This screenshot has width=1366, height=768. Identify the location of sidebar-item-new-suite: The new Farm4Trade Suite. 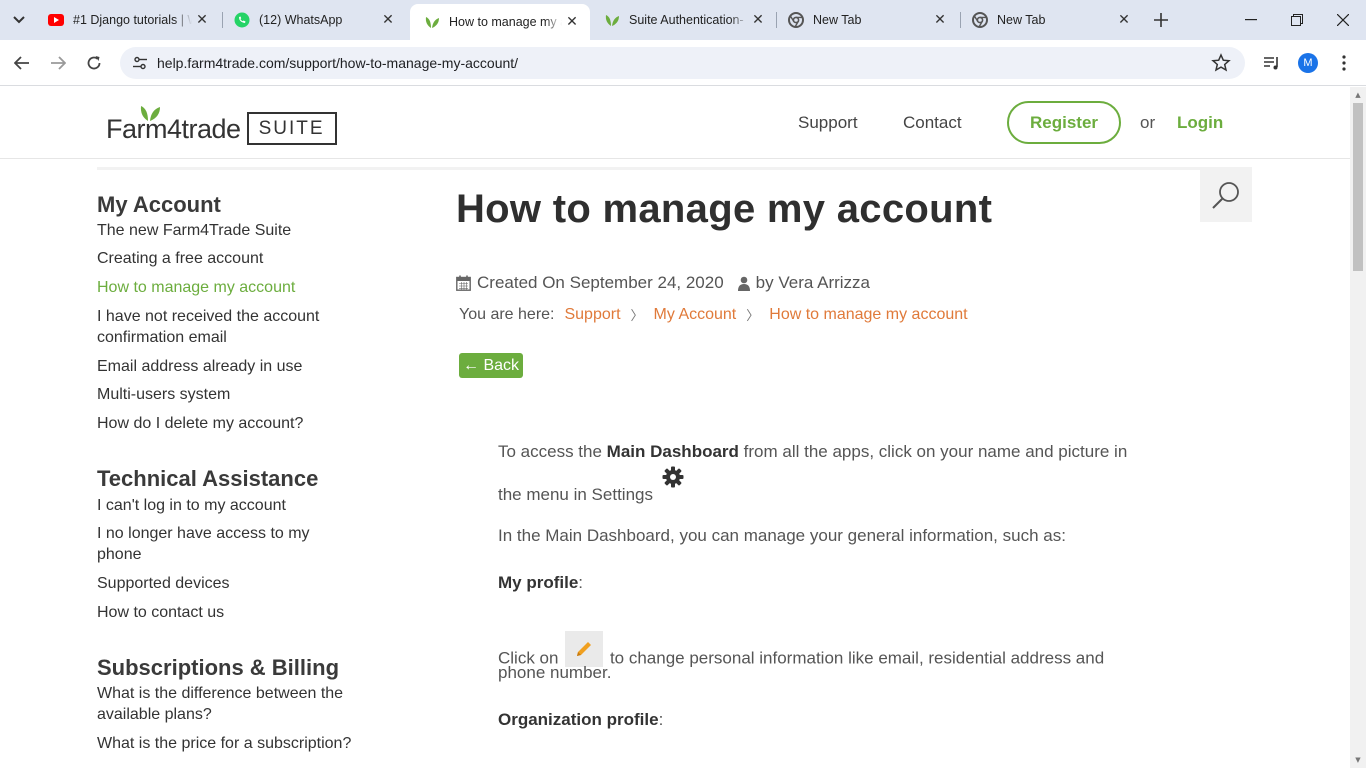
(194, 230).